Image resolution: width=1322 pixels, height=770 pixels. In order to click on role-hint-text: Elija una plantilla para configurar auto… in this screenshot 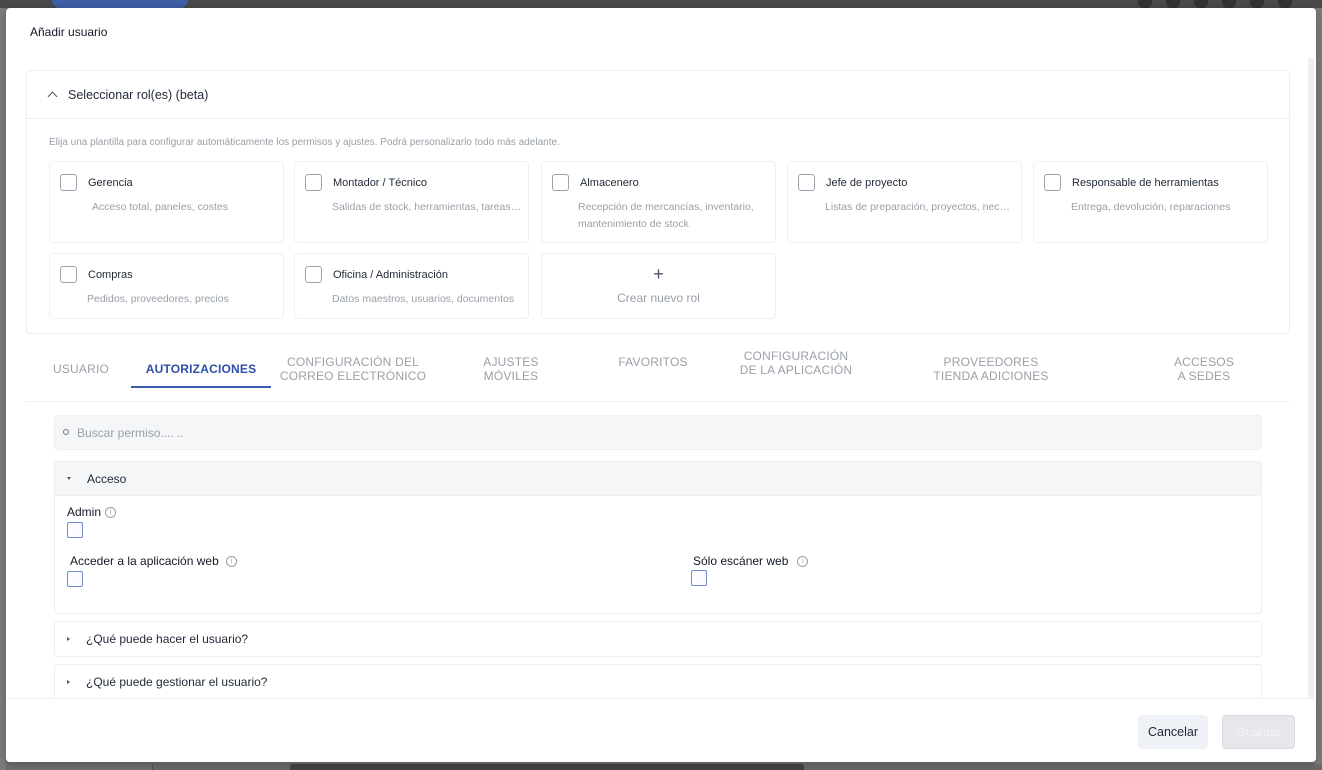, I will do `click(304, 142)`.